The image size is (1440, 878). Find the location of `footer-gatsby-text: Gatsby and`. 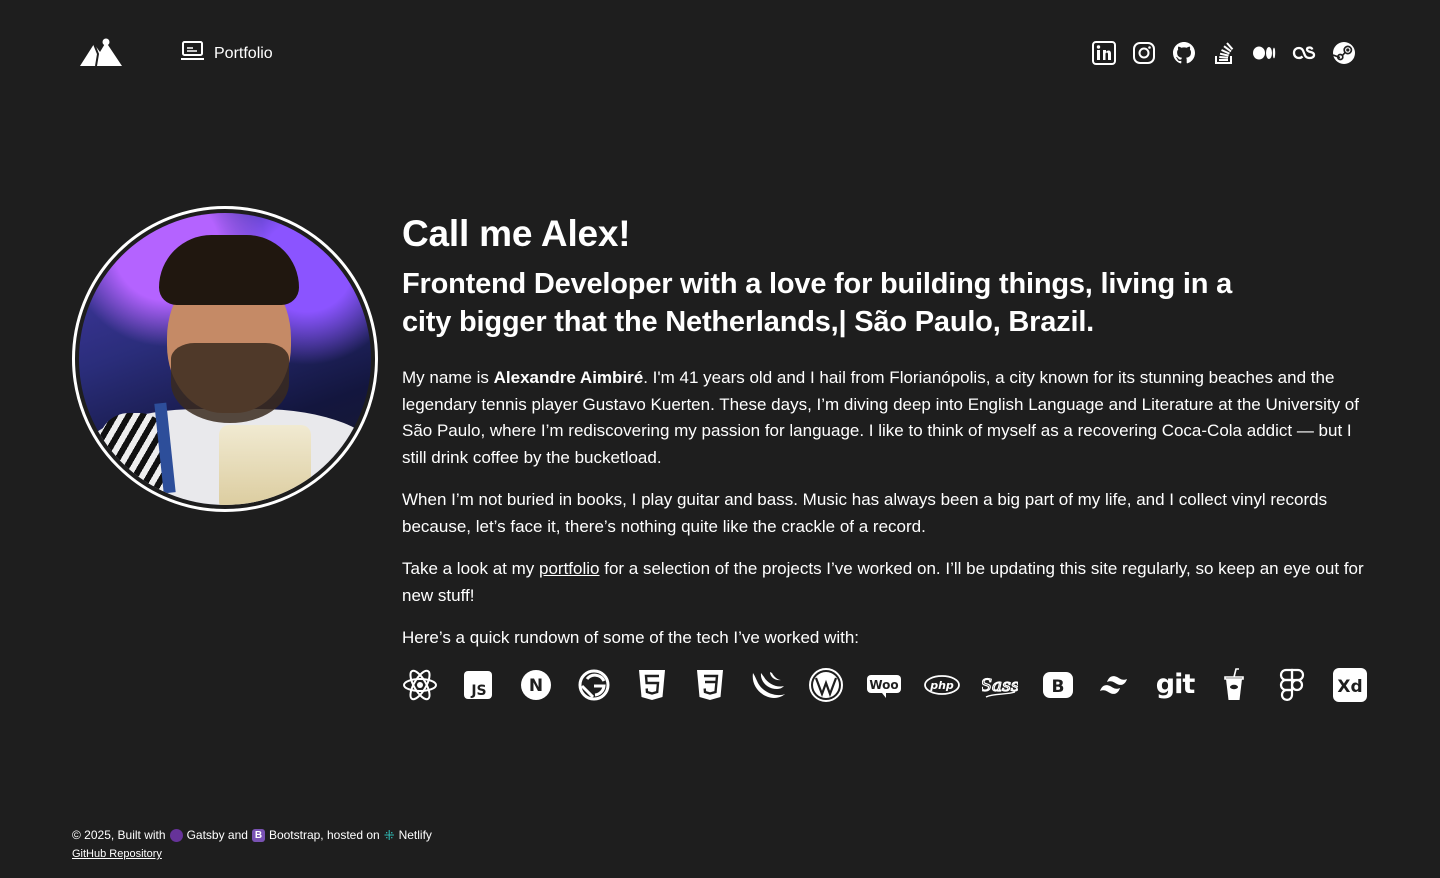

footer-gatsby-text: Gatsby and is located at coordinates (217, 835).